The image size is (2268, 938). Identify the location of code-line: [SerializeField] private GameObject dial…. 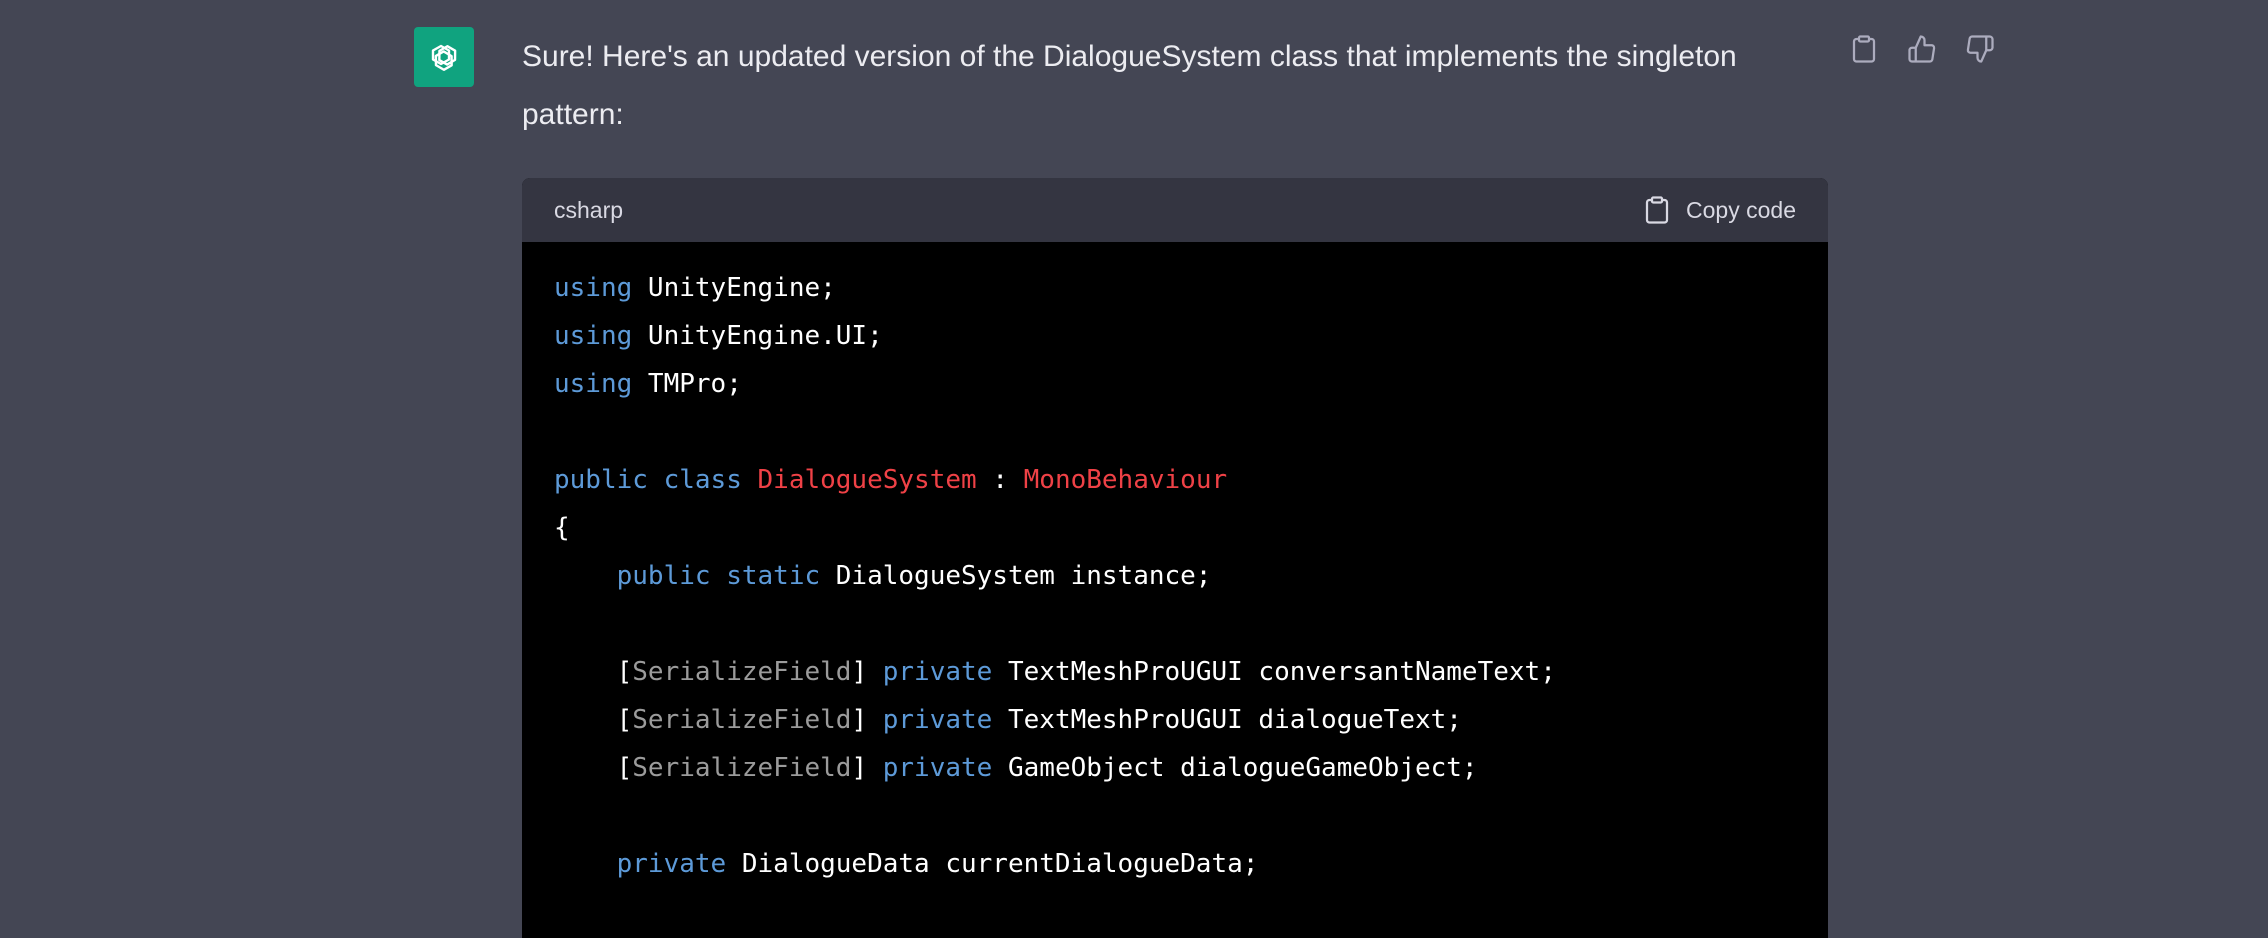
(1175, 768).